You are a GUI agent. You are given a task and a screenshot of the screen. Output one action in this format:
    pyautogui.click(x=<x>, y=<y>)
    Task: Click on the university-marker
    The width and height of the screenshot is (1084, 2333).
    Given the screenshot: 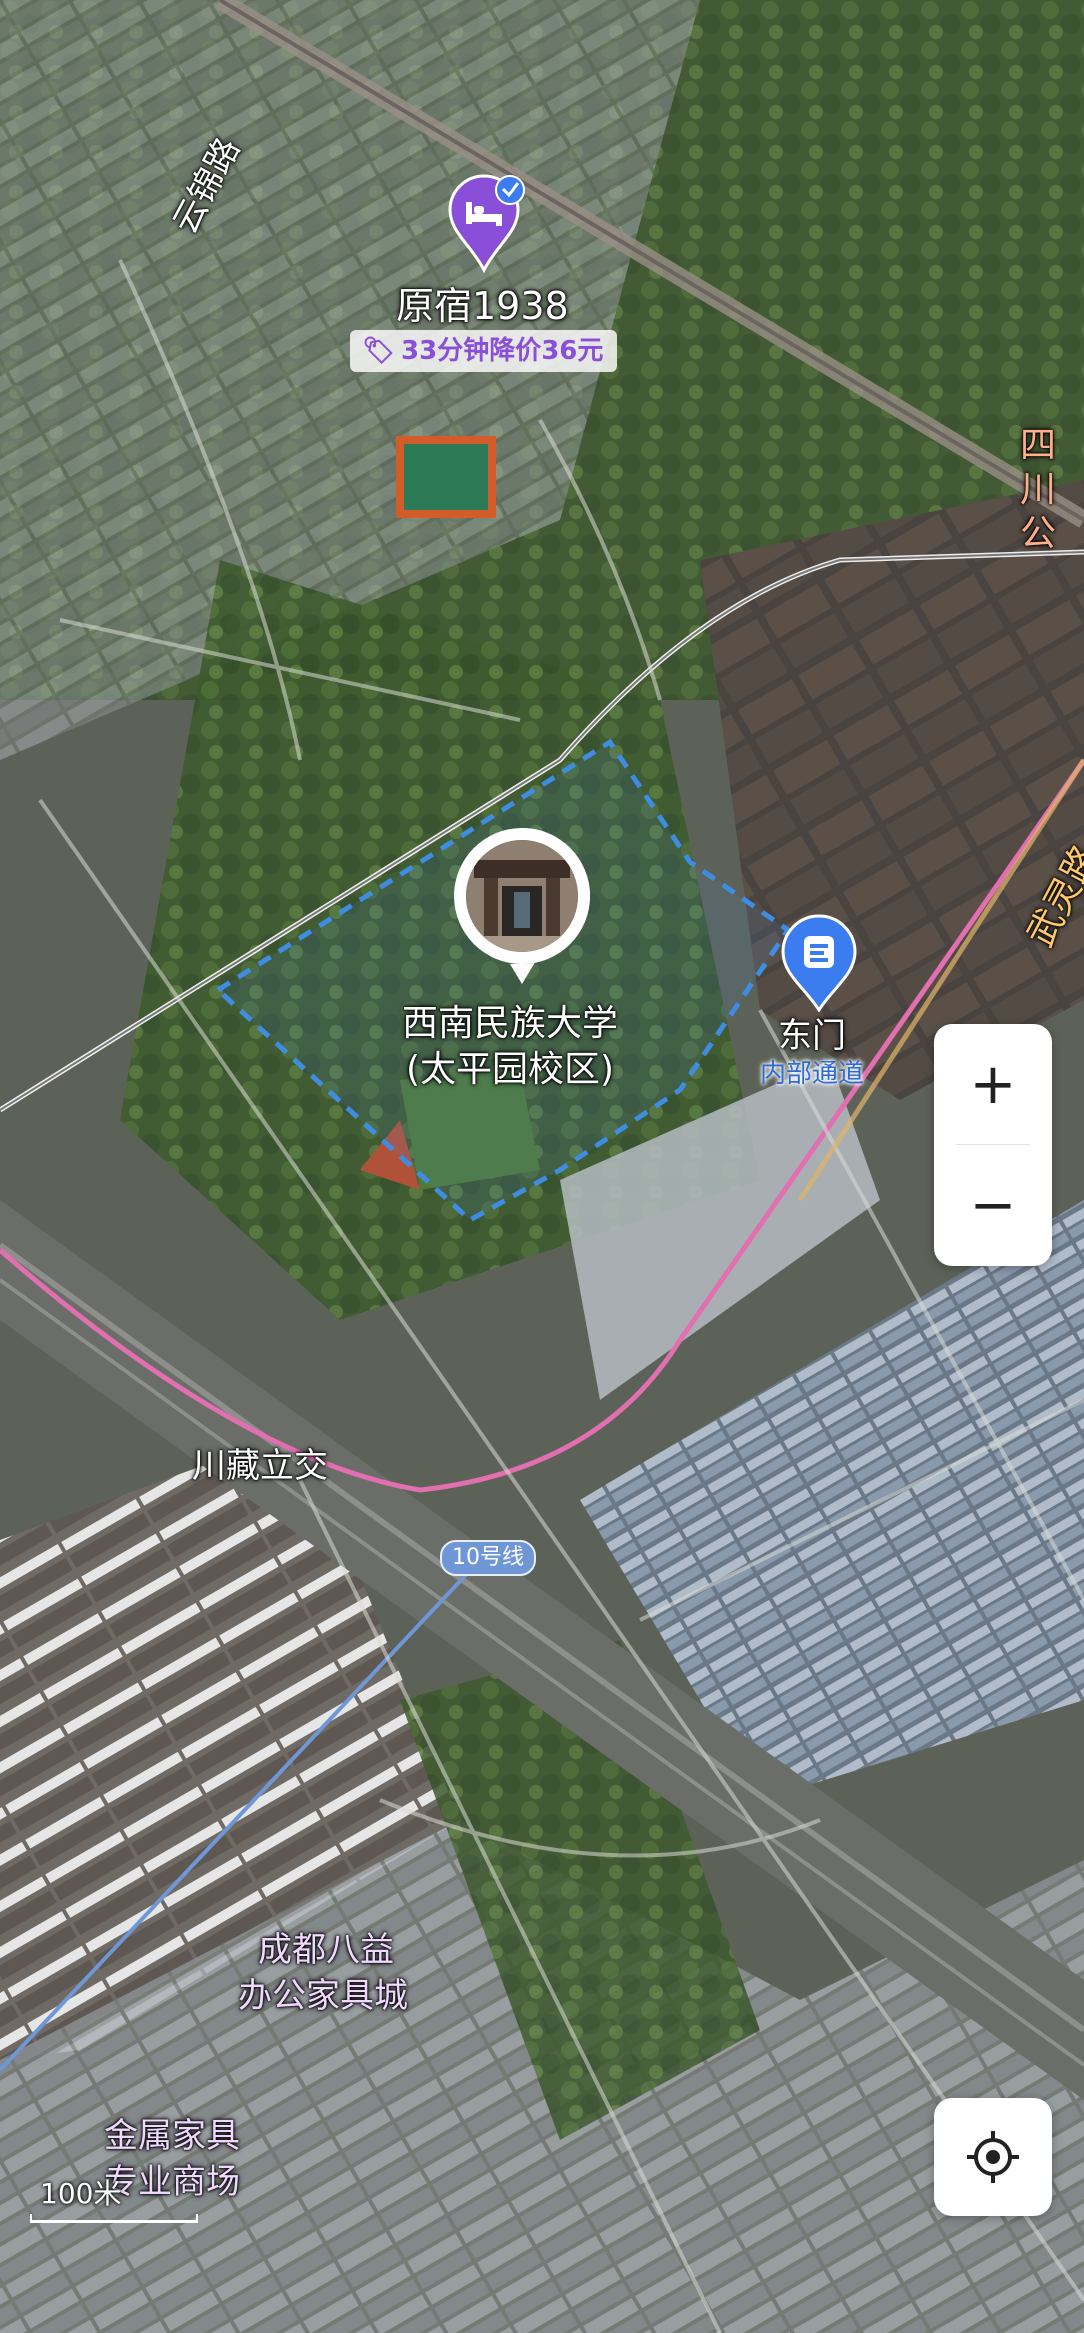 What is the action you would take?
    pyautogui.click(x=522, y=906)
    